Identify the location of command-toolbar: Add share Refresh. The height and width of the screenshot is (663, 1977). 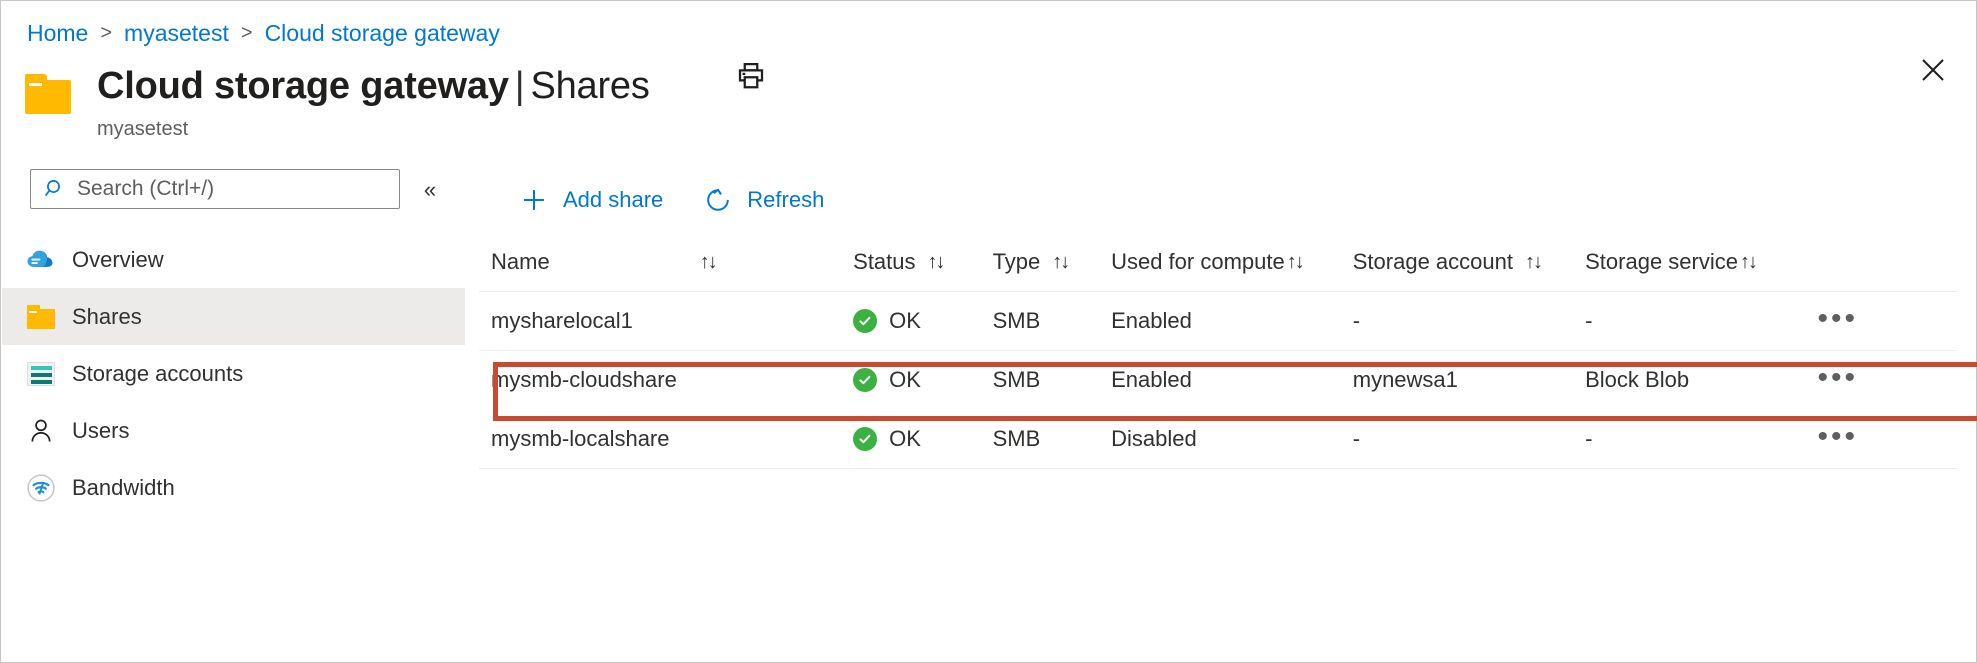
(1220, 200).